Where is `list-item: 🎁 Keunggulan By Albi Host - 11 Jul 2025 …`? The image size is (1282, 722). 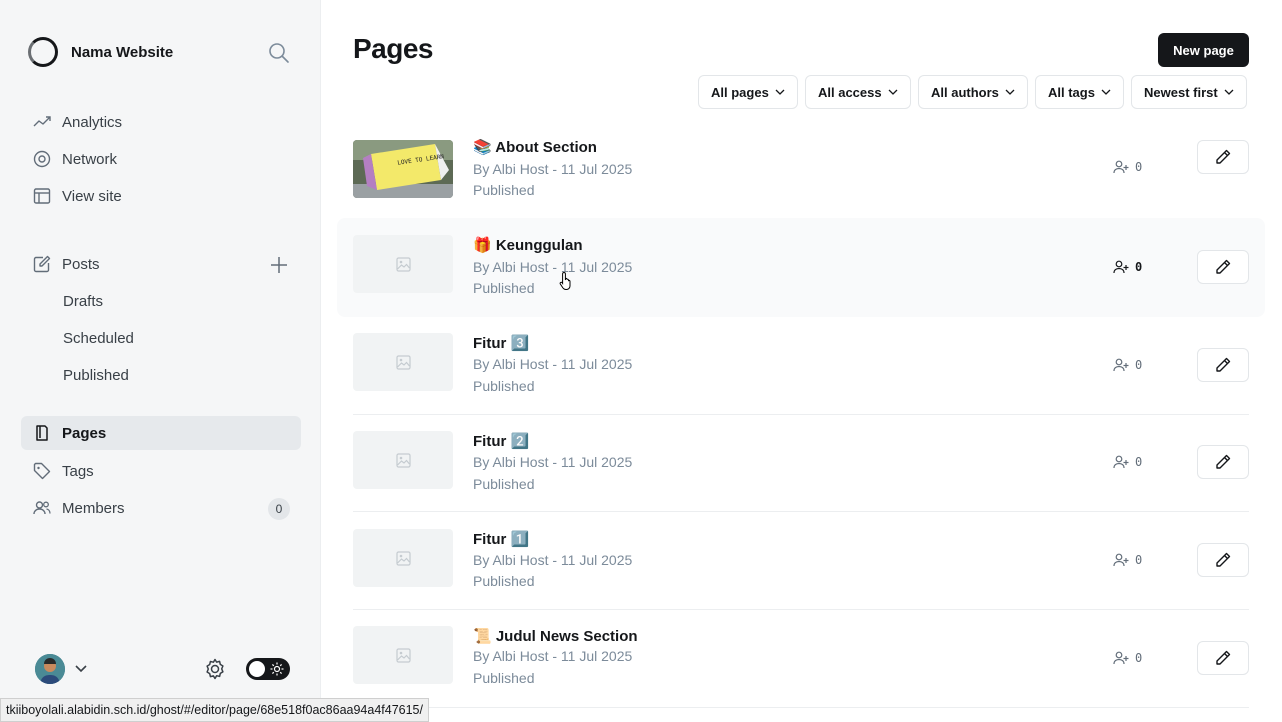 list-item: 🎁 Keunggulan By Albi Host - 11 Jul 2025 … is located at coordinates (801, 267).